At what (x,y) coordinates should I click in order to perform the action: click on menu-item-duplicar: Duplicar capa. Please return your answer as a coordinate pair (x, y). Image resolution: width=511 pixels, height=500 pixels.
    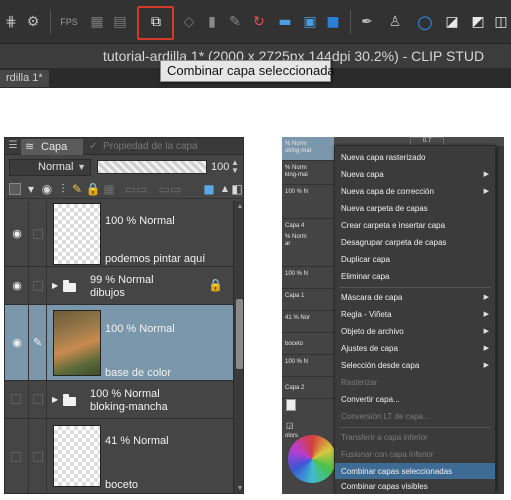
    Looking at the image, I should click on (415, 259).